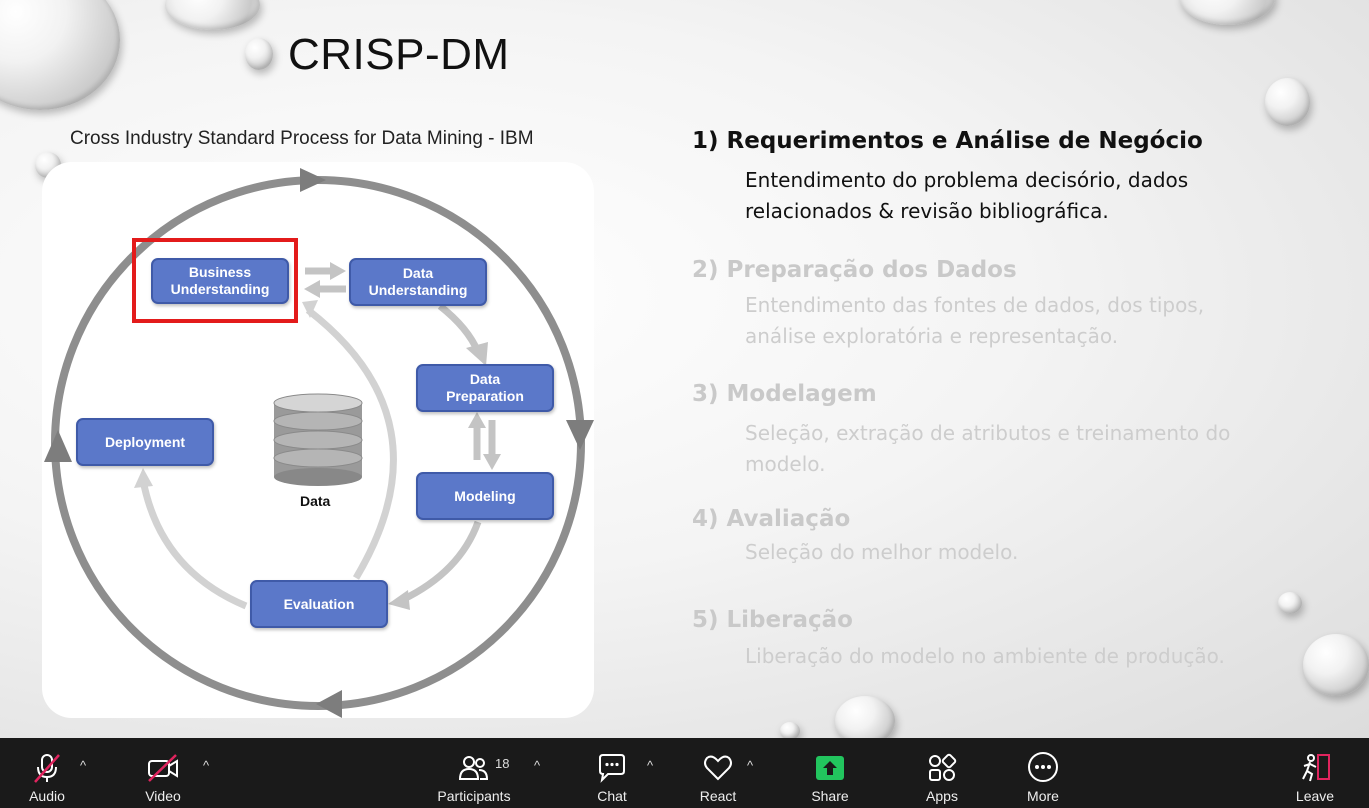 The height and width of the screenshot is (808, 1369). I want to click on step-2-heading: 2) Preparação dos Dados, so click(854, 270).